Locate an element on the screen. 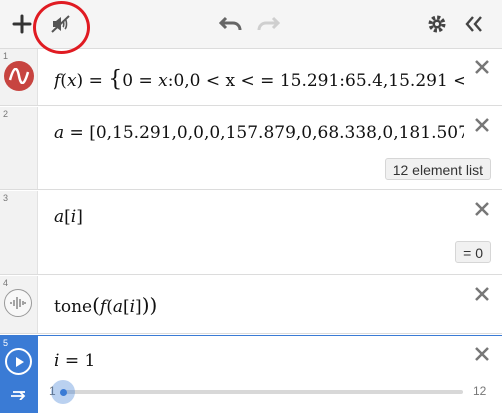  loop-icon is located at coordinates (19, 394).